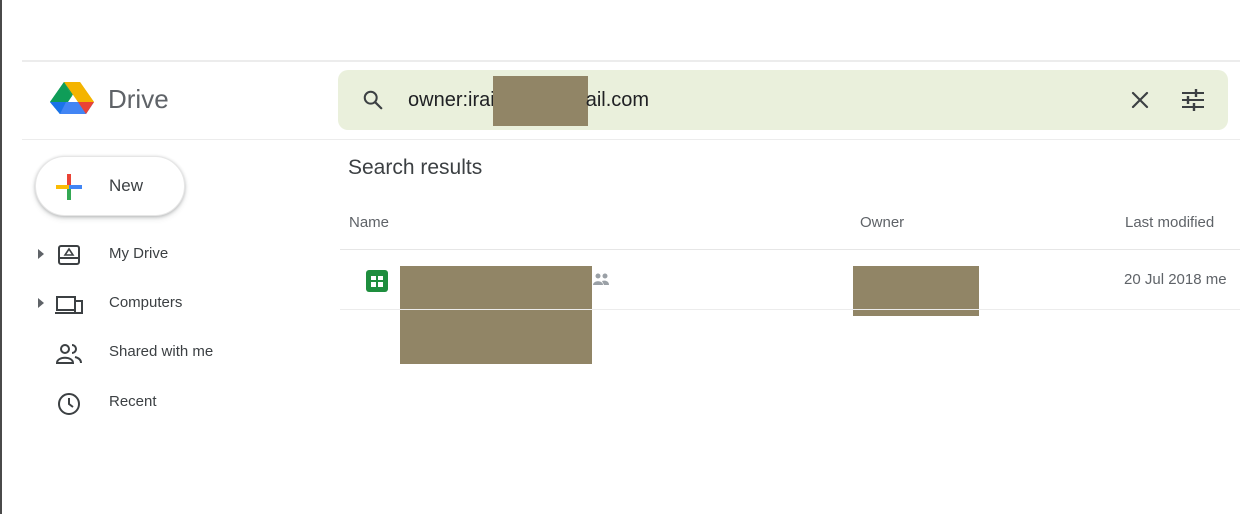  I want to click on search-input: owner:irai ail.com, so click(528, 100).